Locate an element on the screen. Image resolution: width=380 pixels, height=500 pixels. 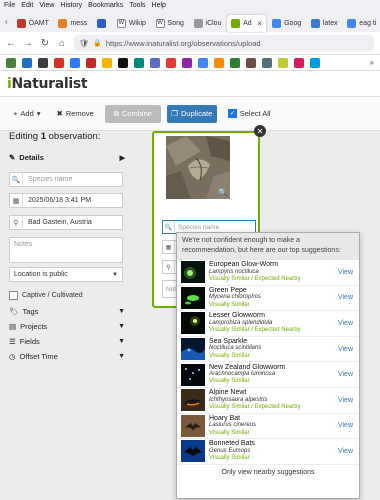
close-icon: ✖ is located at coordinates (59, 113).